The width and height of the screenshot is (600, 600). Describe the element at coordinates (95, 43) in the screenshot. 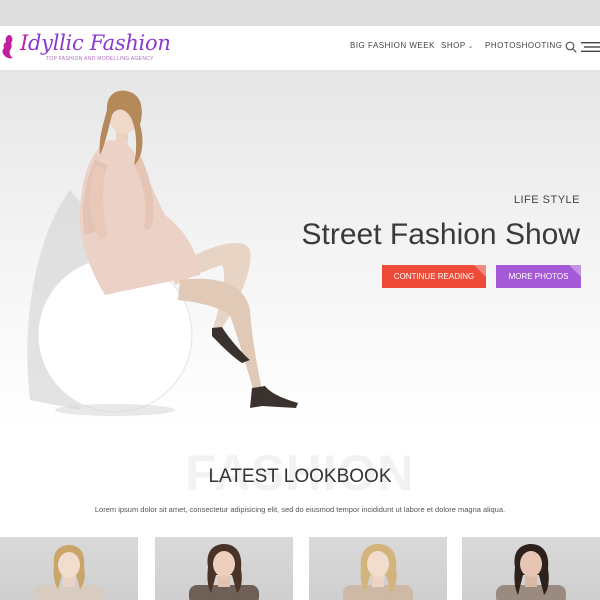

I see `brand-name: Idyllic Fashion` at that location.